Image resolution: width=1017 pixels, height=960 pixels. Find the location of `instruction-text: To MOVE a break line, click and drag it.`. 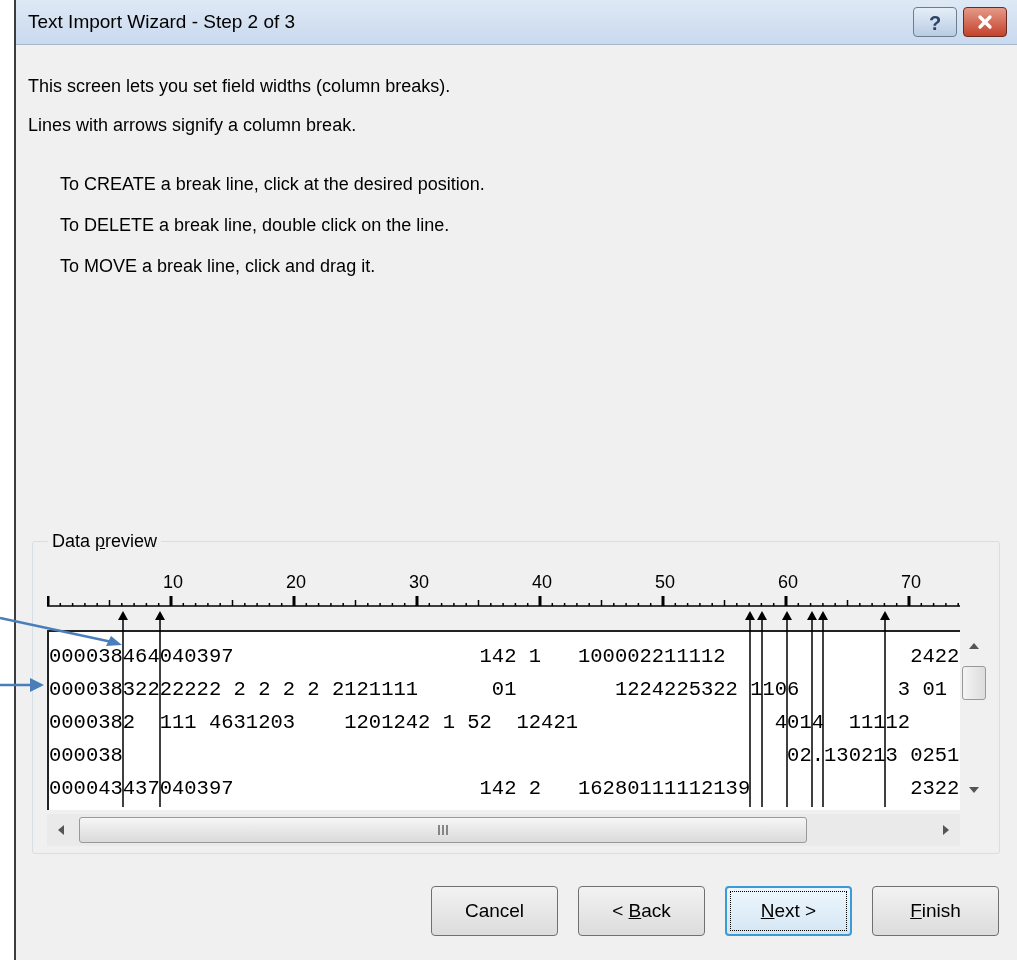

instruction-text: To MOVE a break line, click and drag it. is located at coordinates (218, 266).